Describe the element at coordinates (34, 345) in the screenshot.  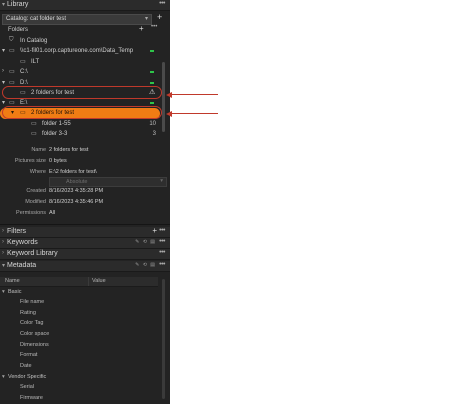
I see `metadata-field: Dimensions` at that location.